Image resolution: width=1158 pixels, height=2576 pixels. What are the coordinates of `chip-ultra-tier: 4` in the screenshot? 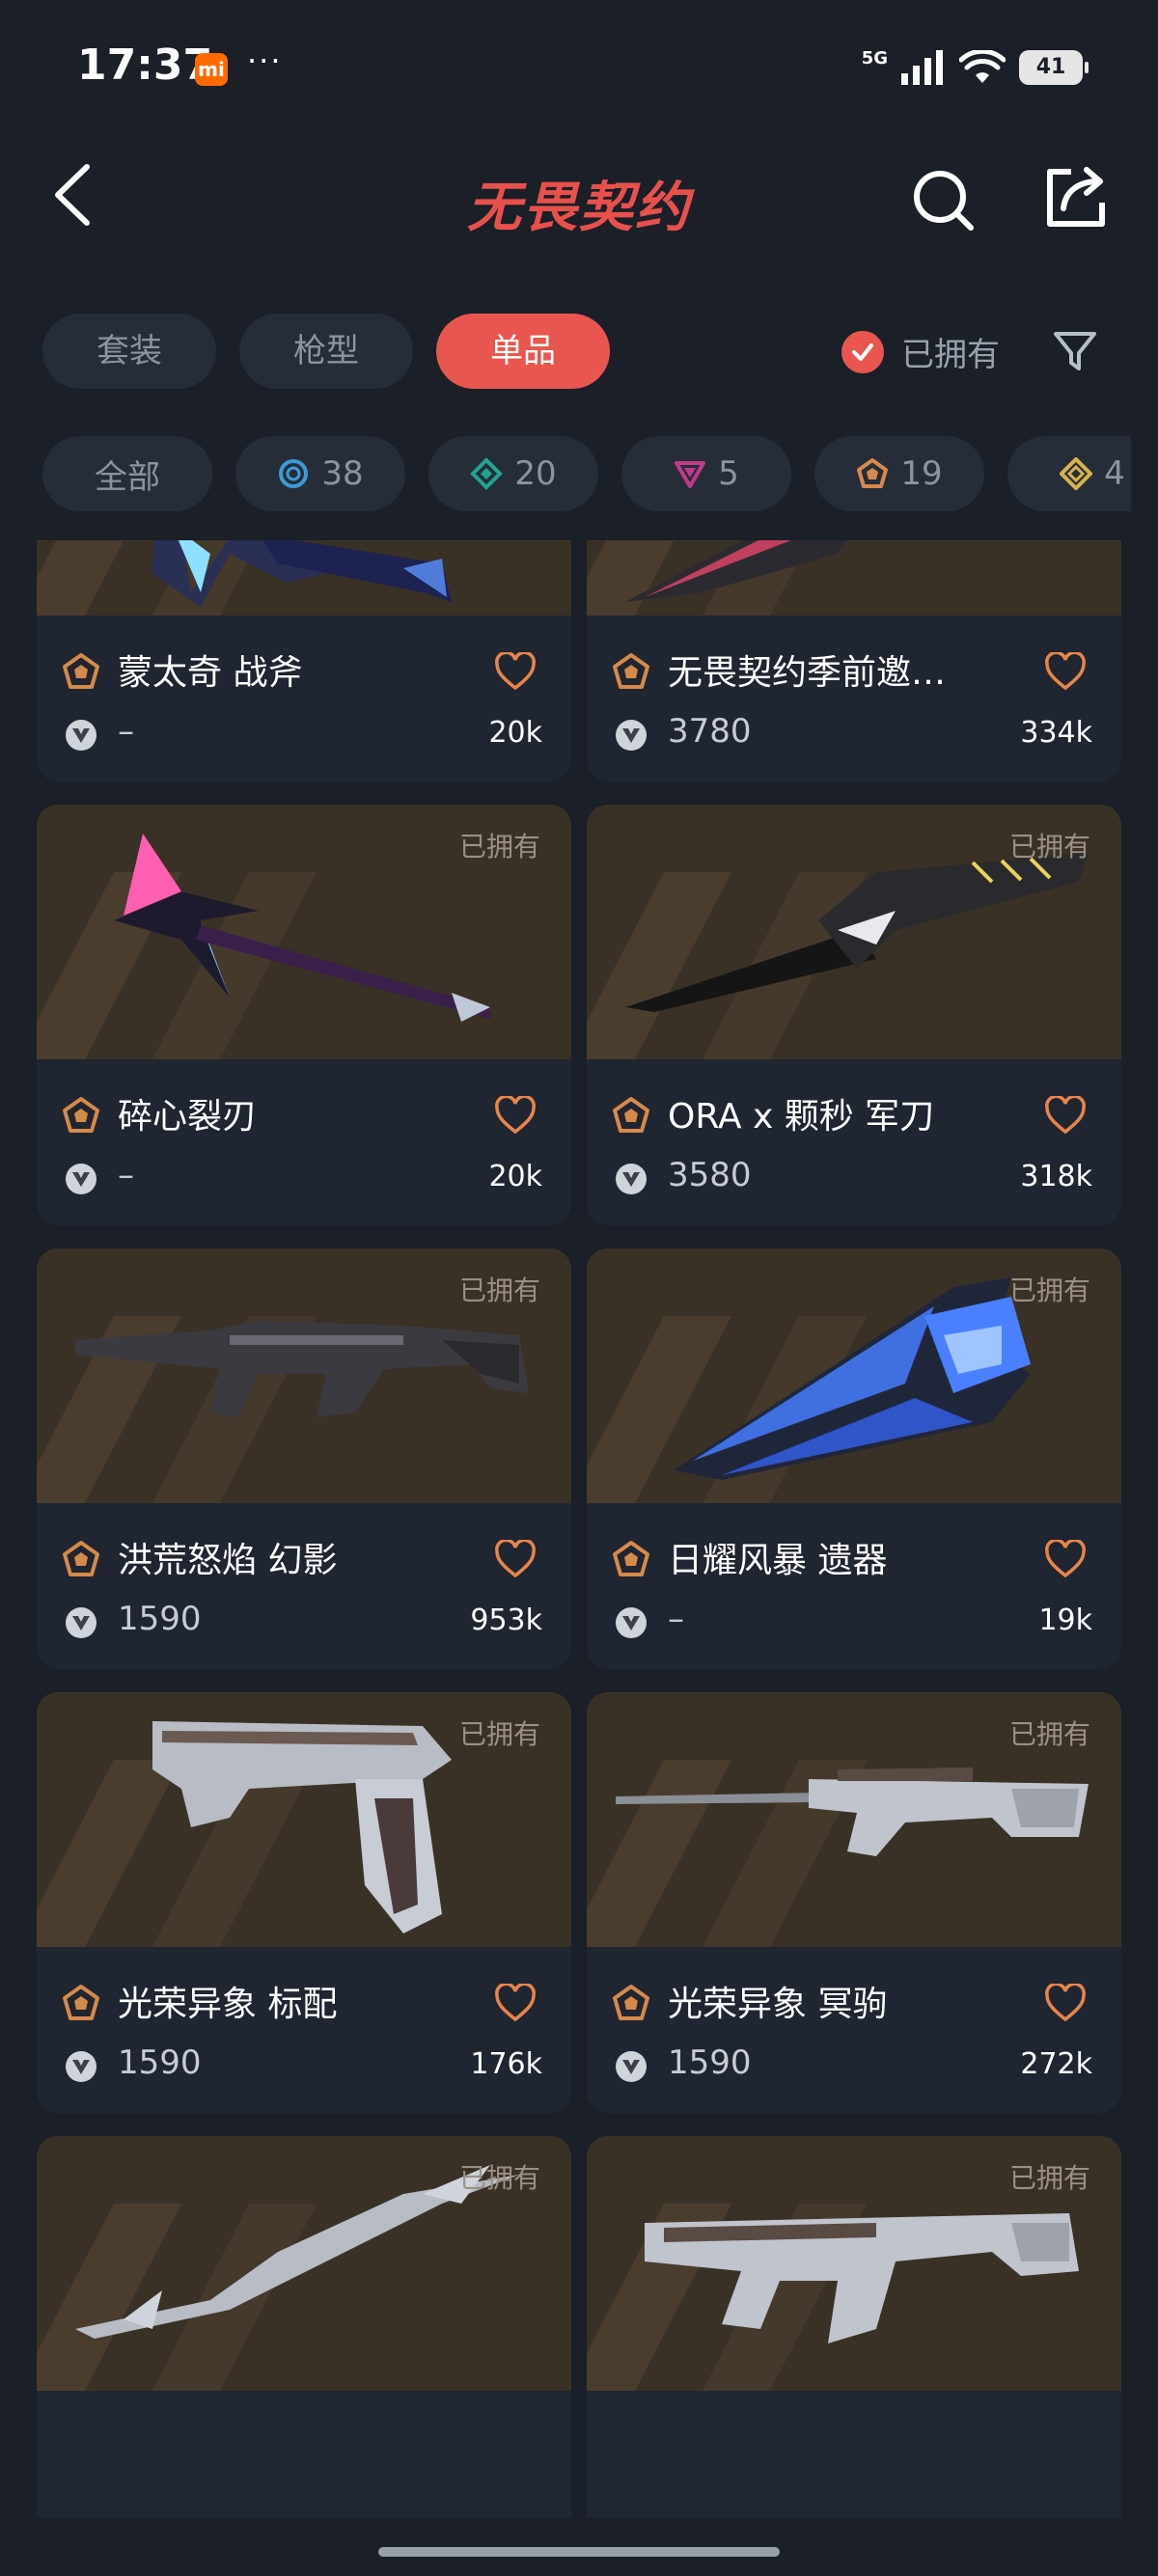 It's located at (1069, 474).